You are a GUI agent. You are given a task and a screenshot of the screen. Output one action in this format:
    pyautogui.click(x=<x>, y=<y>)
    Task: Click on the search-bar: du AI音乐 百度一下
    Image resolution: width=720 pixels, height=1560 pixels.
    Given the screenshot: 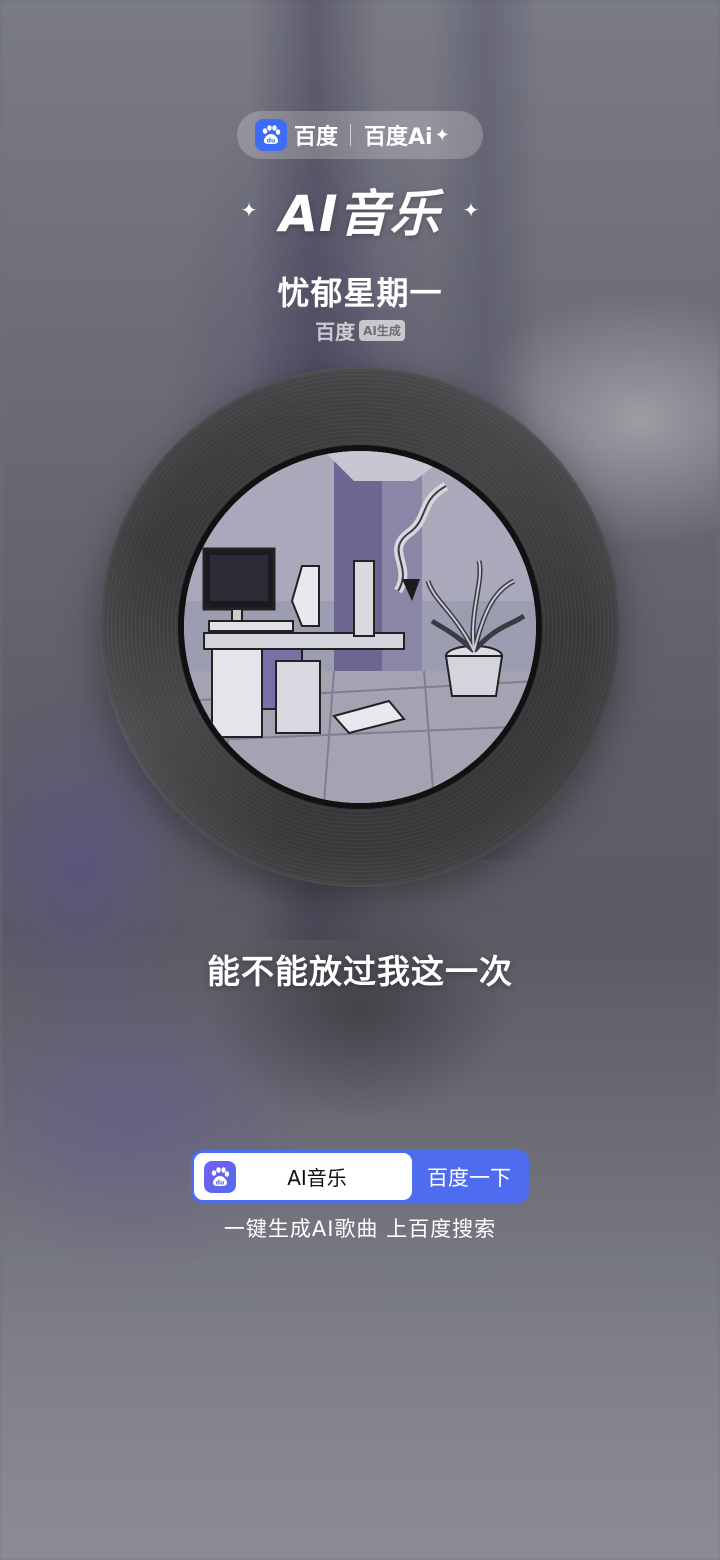 What is the action you would take?
    pyautogui.click(x=360, y=1176)
    